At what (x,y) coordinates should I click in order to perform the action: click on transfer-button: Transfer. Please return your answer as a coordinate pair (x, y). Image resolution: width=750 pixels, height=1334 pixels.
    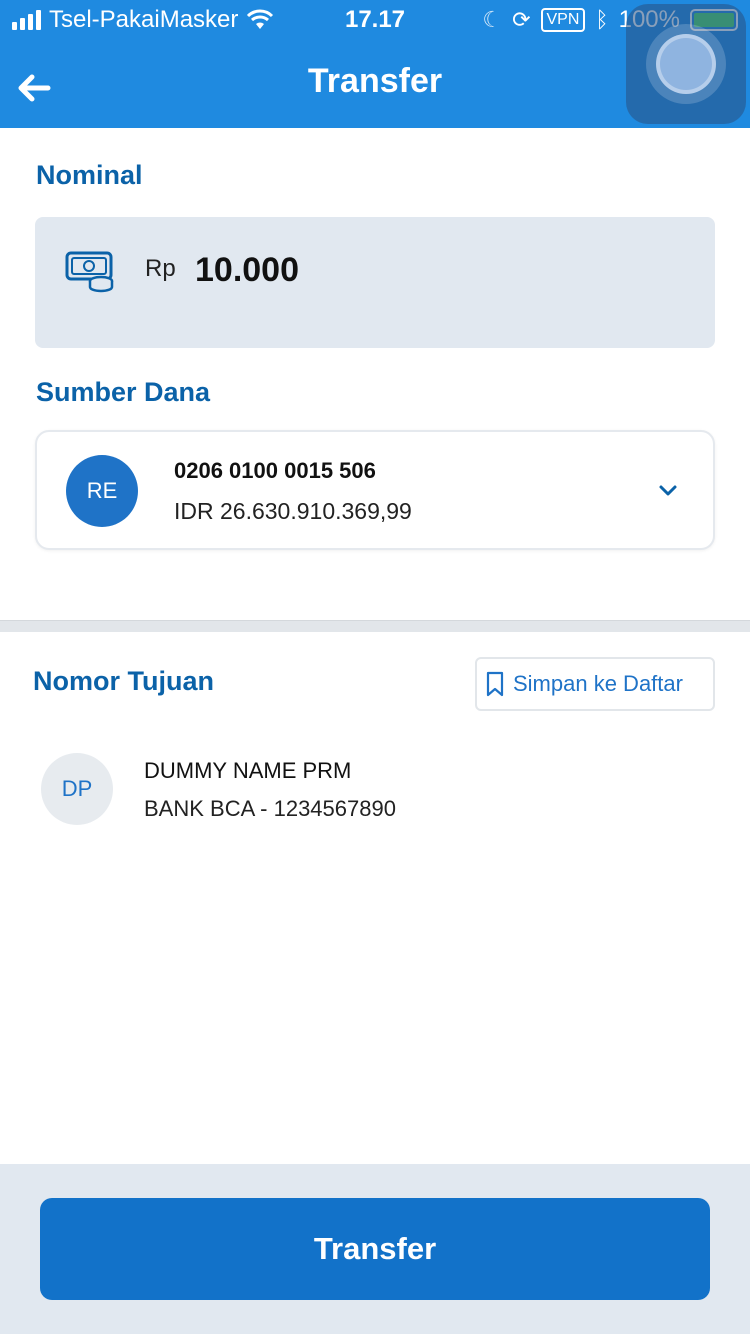
    Looking at the image, I should click on (375, 1249).